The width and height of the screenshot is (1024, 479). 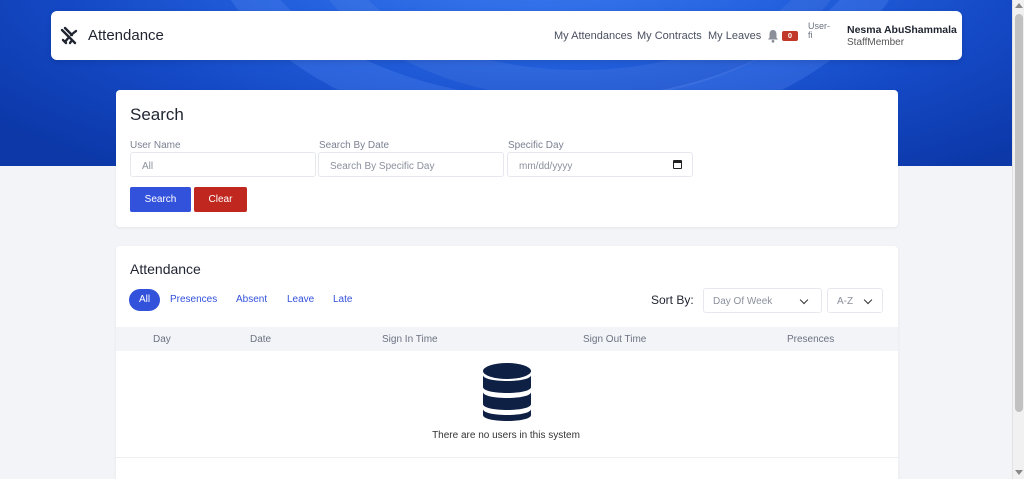 I want to click on avatar: User-fi, so click(x=821, y=36).